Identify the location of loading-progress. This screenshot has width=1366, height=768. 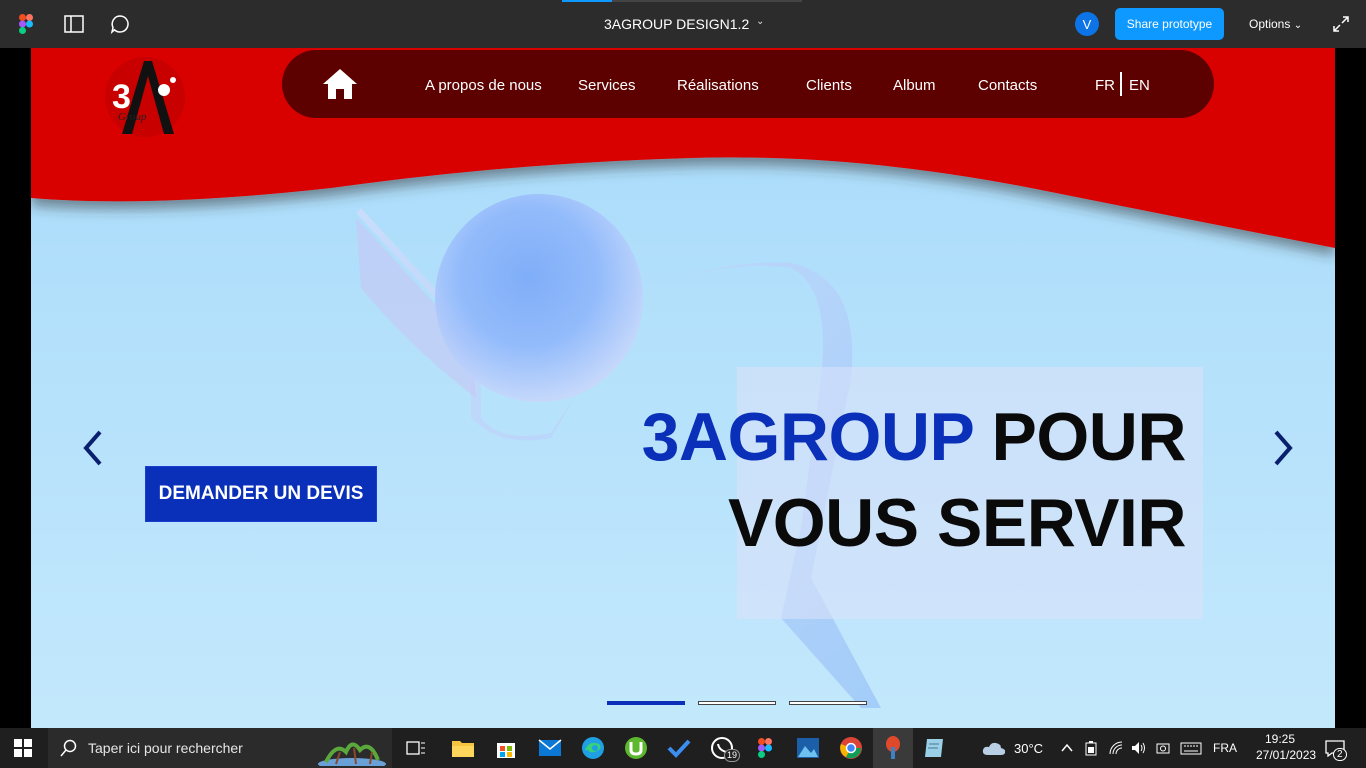
(682, 1).